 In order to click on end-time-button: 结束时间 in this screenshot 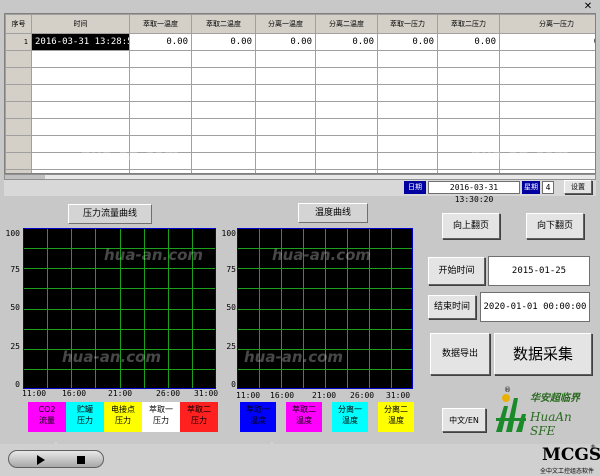, I will do `click(452, 307)`.